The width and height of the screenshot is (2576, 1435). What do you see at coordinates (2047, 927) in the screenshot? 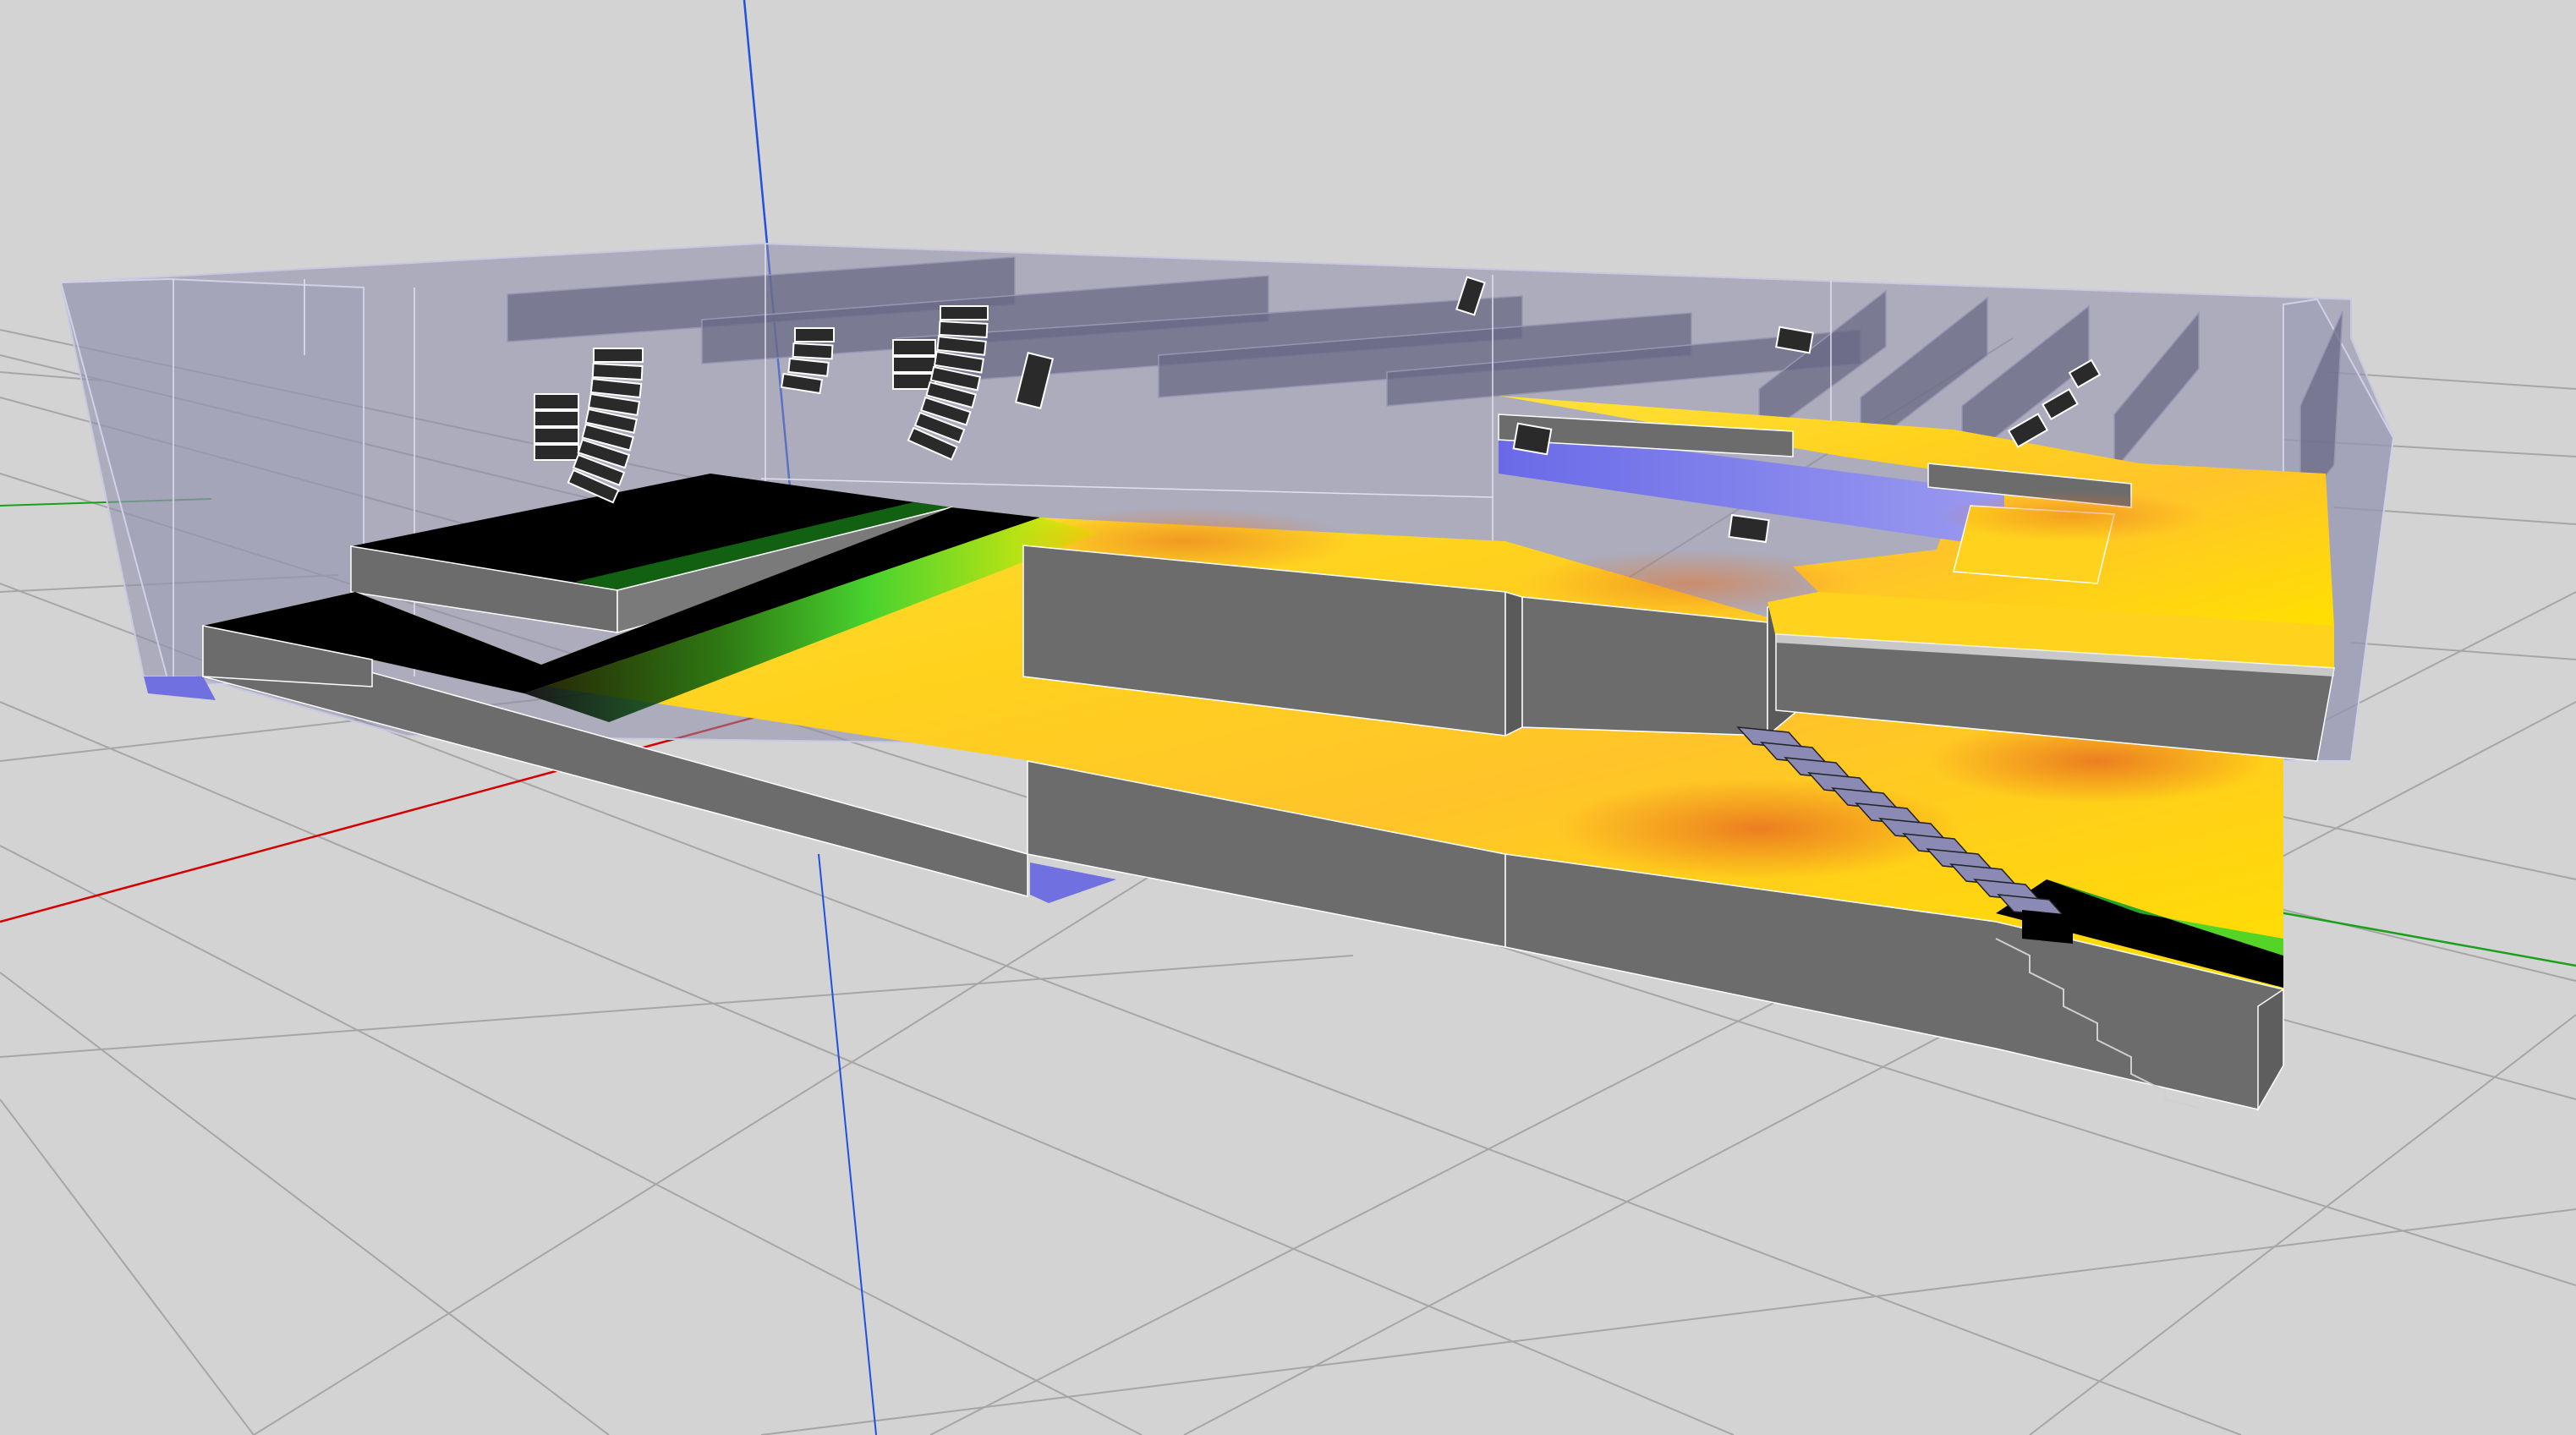
I see `stair-landing` at bounding box center [2047, 927].